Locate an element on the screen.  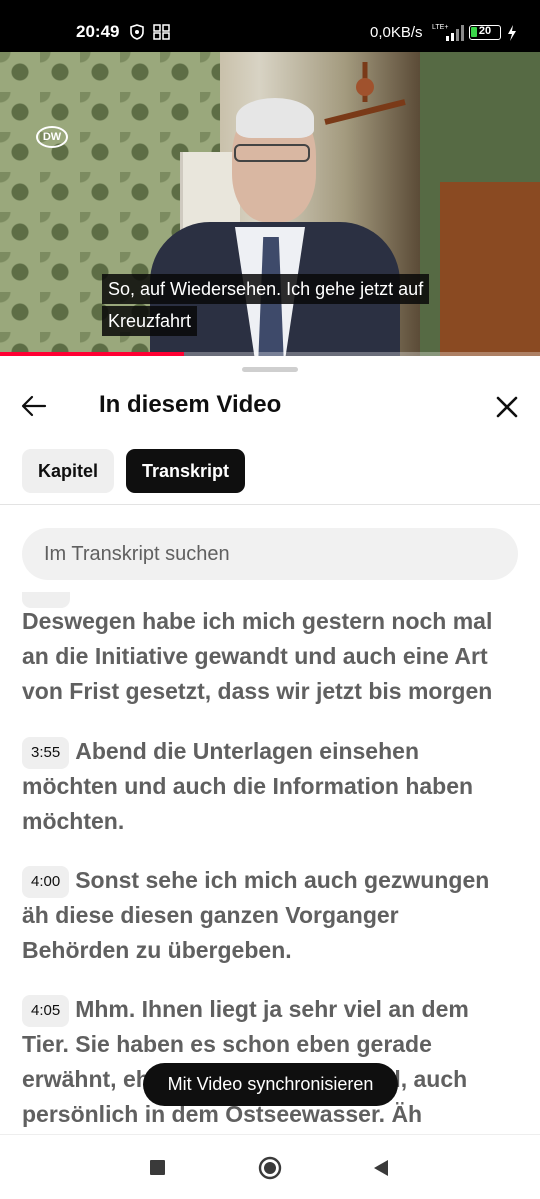
charging-icon is located at coordinates (512, 33).